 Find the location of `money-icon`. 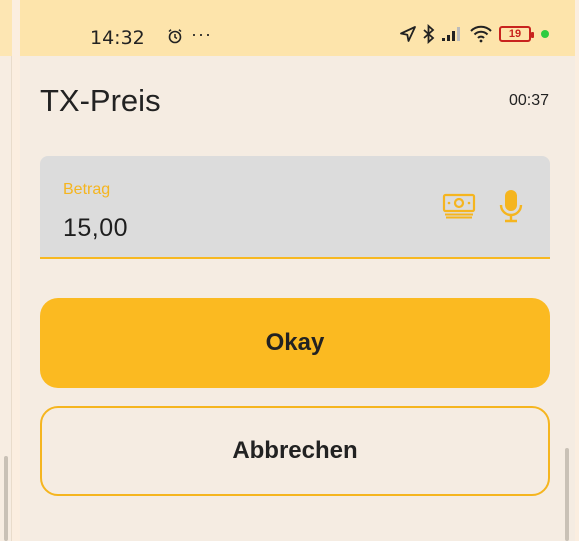

money-icon is located at coordinates (459, 208).